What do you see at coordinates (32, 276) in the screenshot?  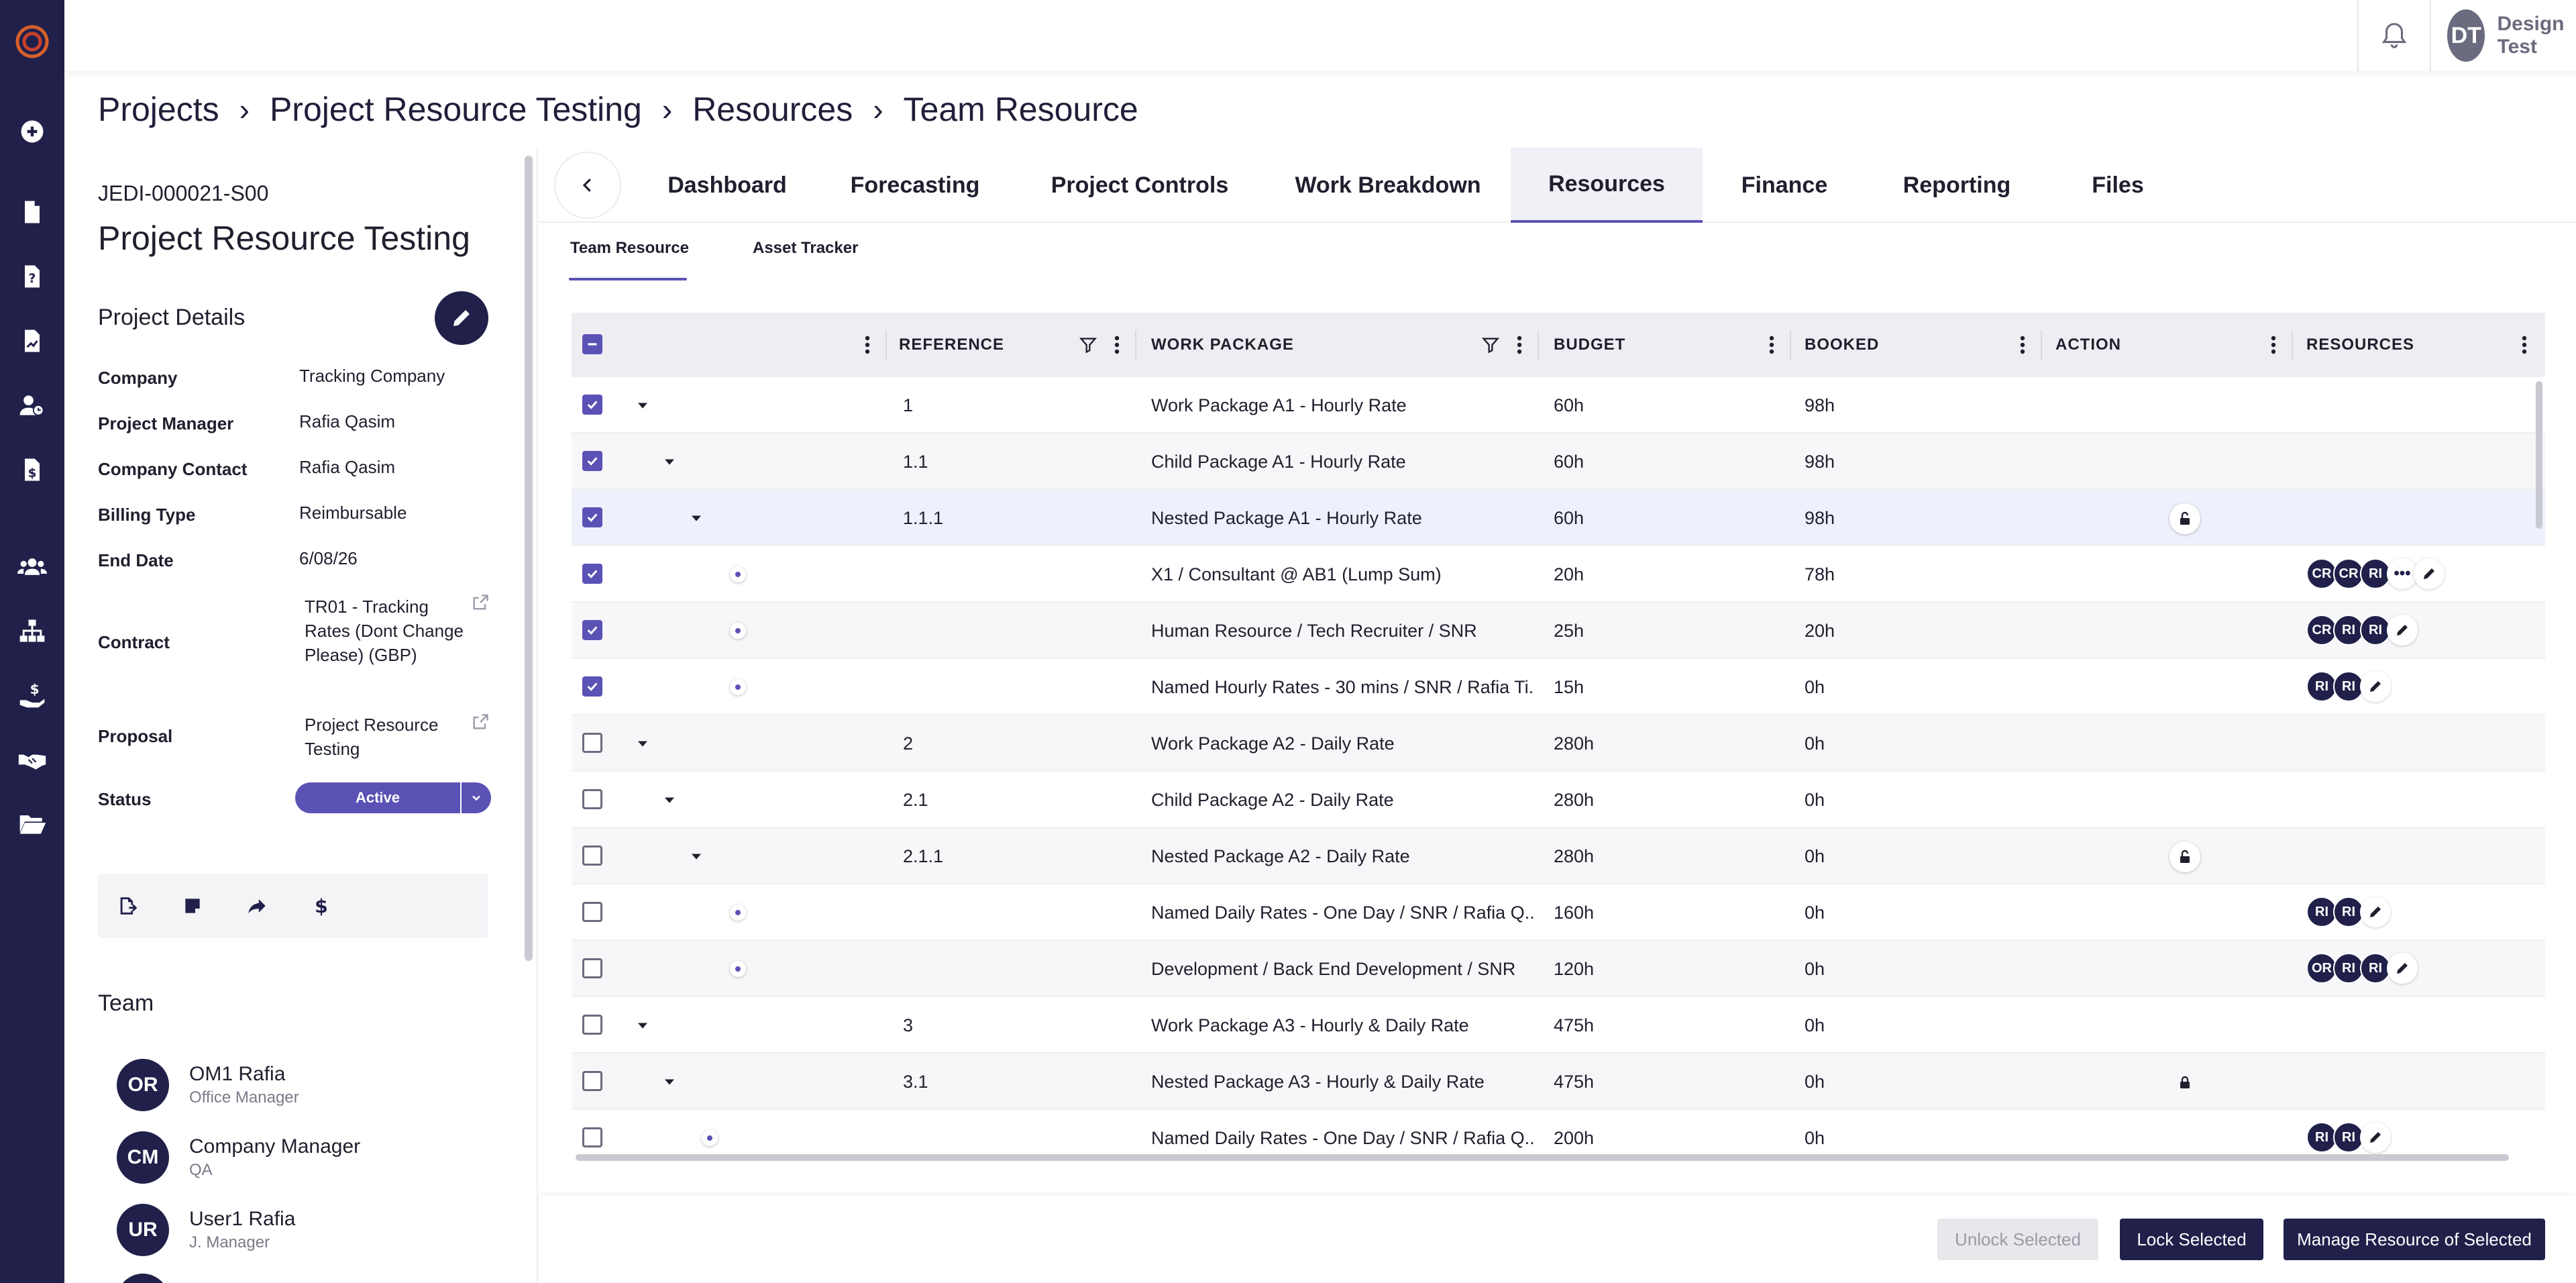 I see `document-question-icon: ?` at bounding box center [32, 276].